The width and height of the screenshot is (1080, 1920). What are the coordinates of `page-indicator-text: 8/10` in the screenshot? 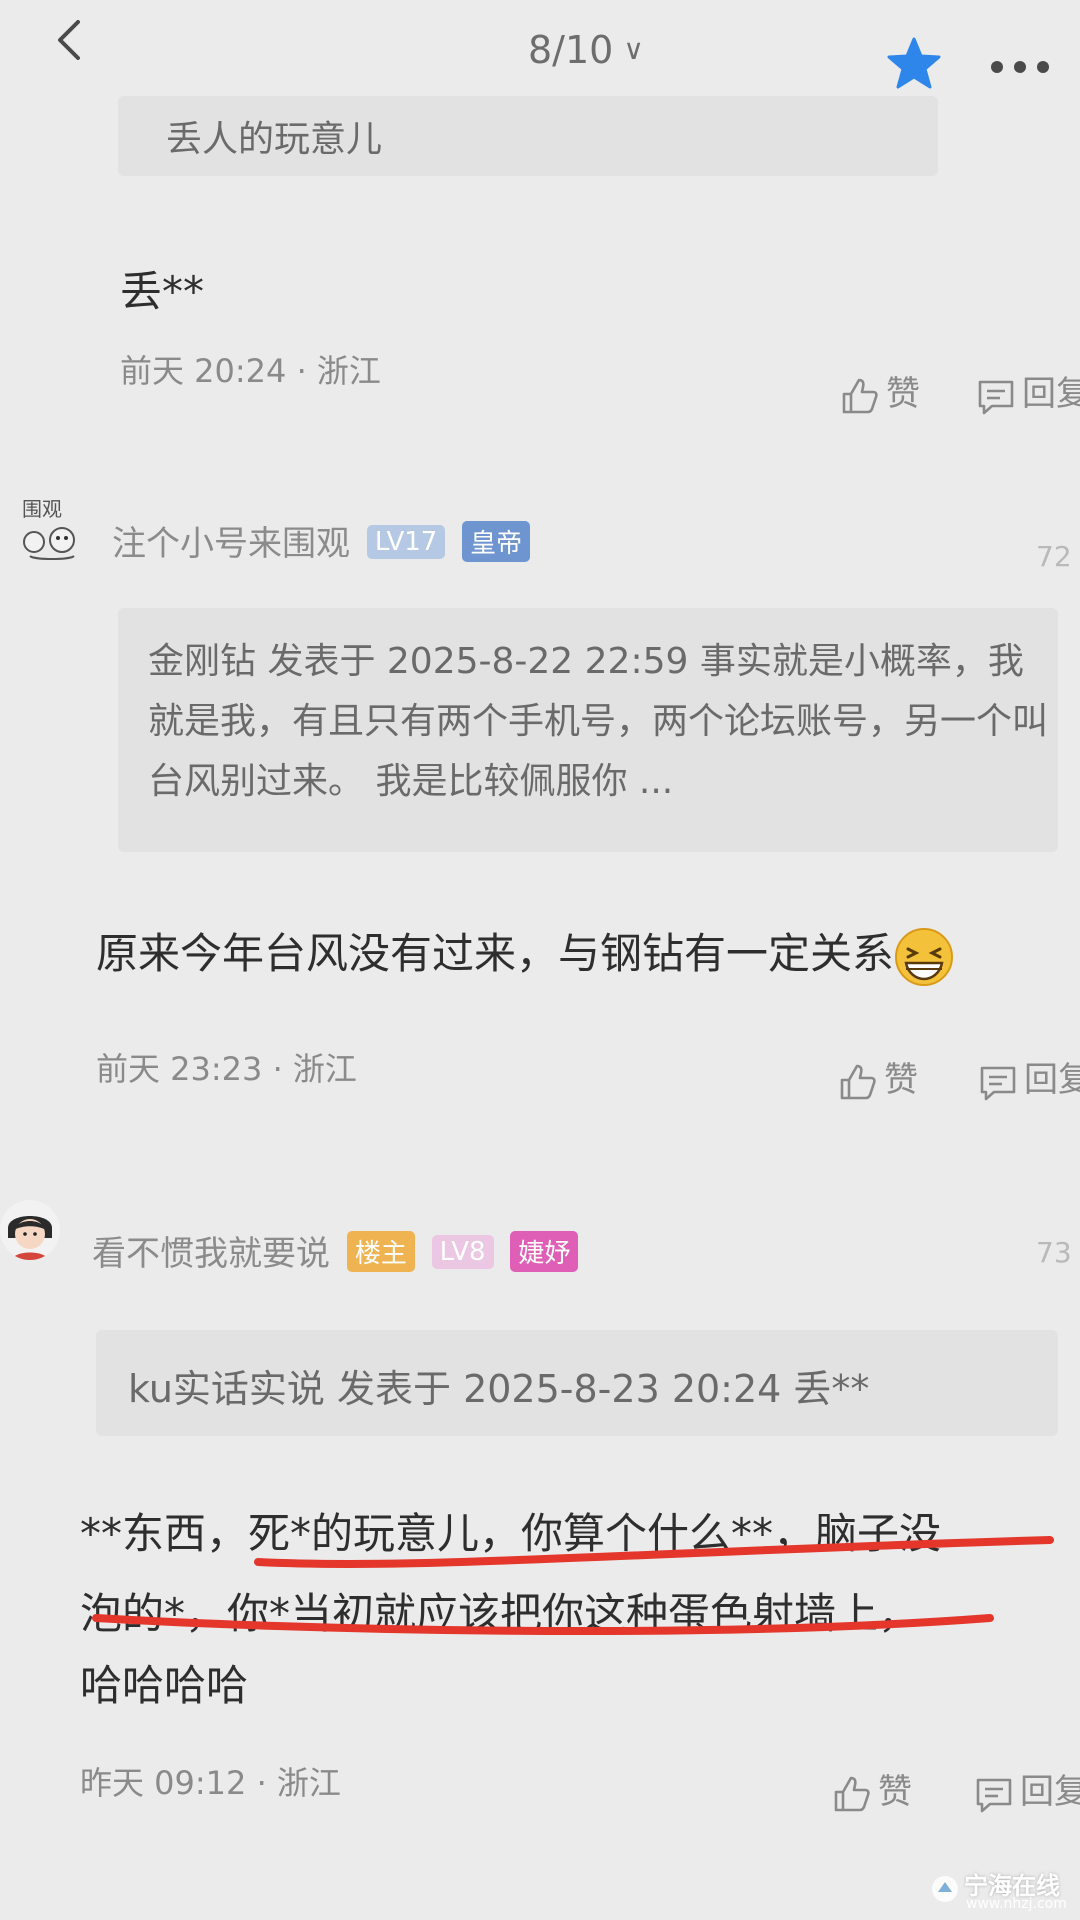 It's located at (571, 50).